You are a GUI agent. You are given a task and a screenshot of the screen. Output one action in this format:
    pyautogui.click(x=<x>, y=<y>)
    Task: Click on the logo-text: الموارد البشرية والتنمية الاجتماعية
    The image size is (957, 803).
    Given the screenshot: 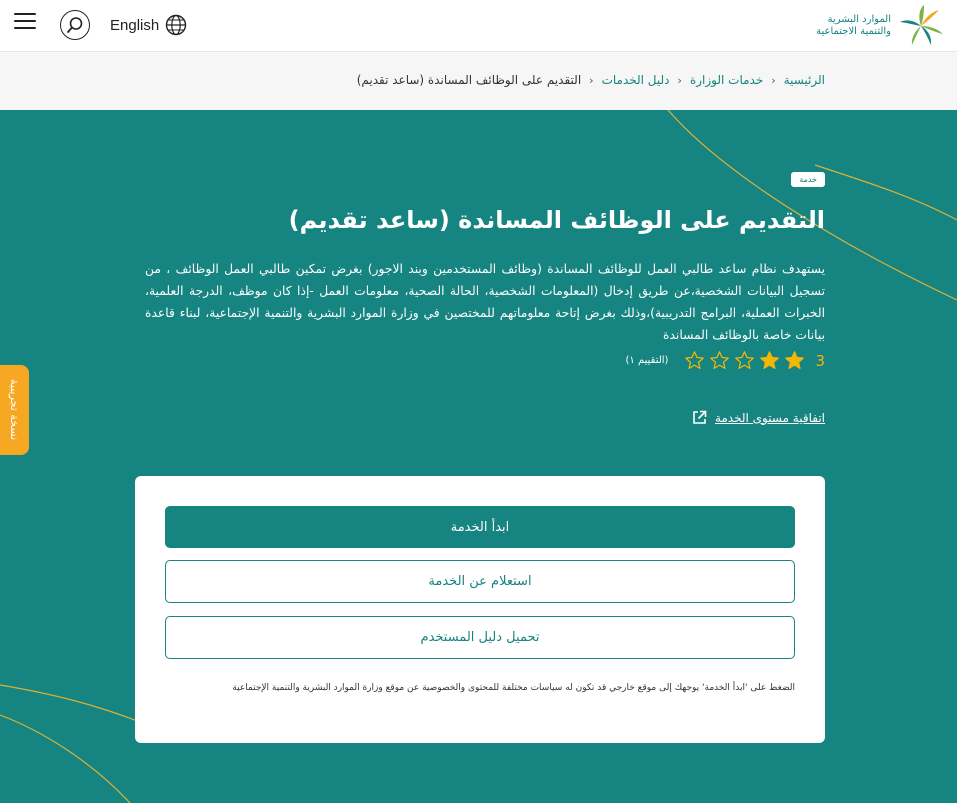 What is the action you would take?
    pyautogui.click(x=853, y=26)
    